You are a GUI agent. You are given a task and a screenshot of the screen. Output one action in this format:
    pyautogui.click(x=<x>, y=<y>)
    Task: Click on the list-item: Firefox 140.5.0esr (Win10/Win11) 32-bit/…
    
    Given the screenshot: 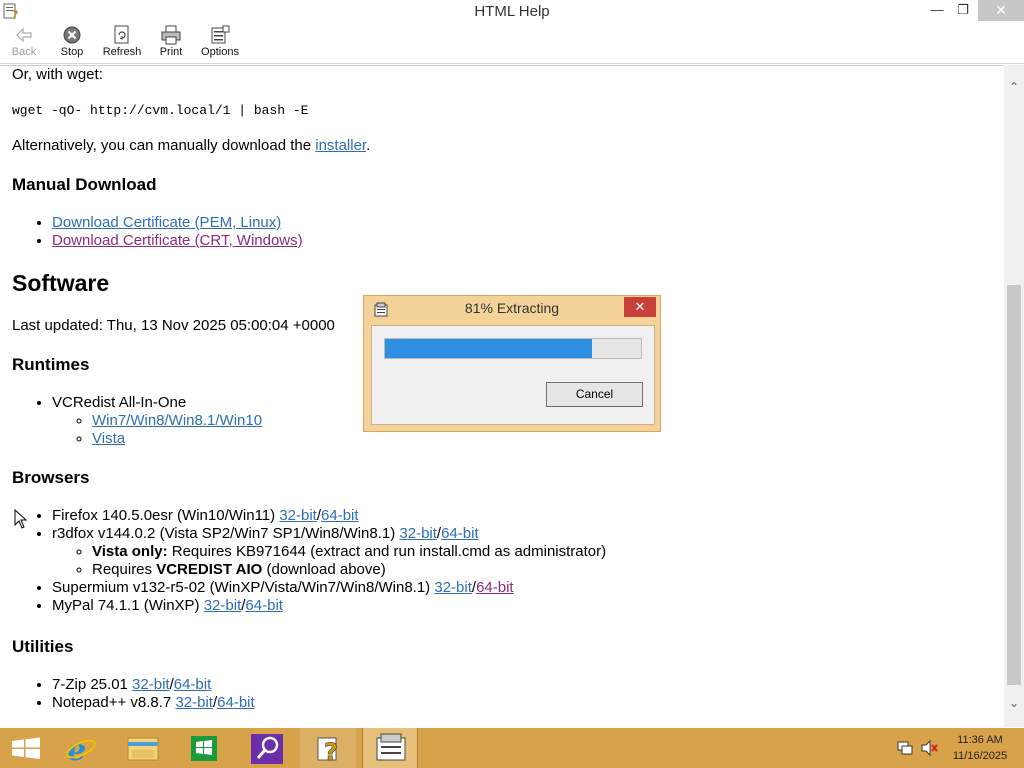 What is the action you would take?
    pyautogui.click(x=329, y=516)
    